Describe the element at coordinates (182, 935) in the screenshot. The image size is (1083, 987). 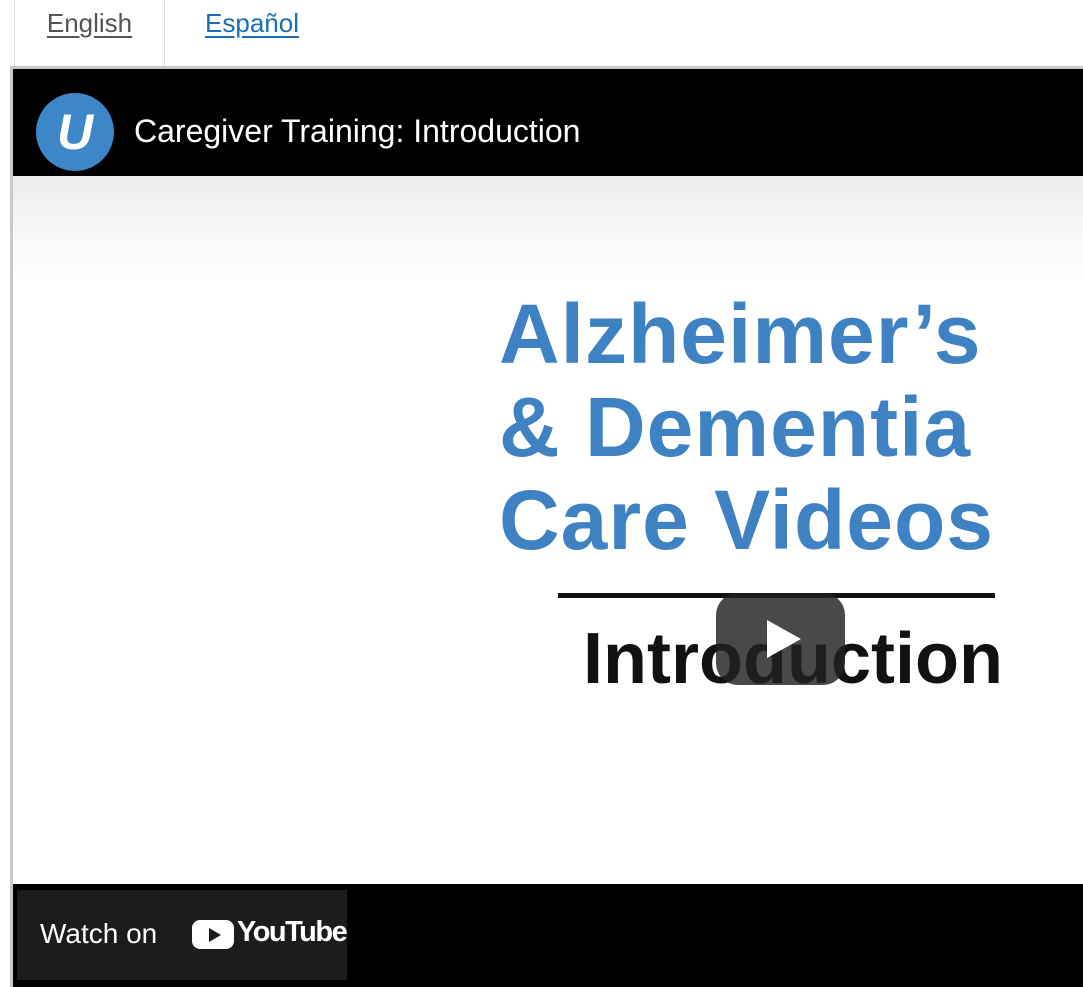
I see `watch-on-youtube-button: Watch on YouTube` at that location.